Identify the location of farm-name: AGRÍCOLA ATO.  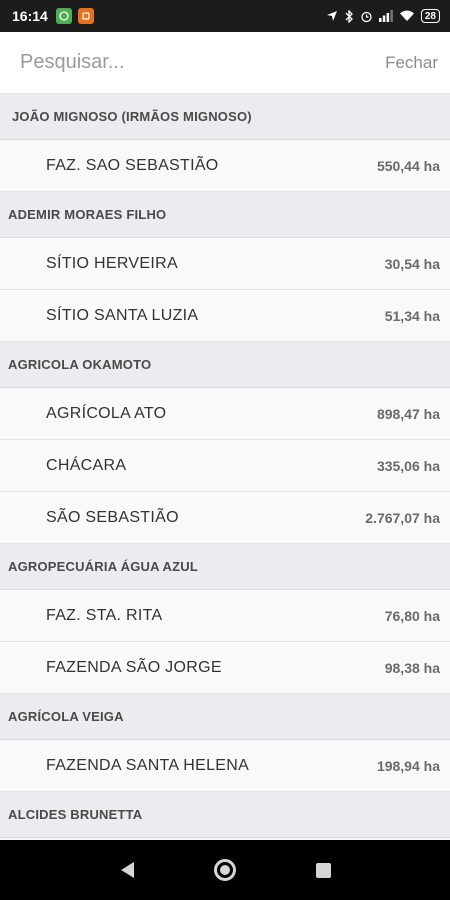
(106, 413).